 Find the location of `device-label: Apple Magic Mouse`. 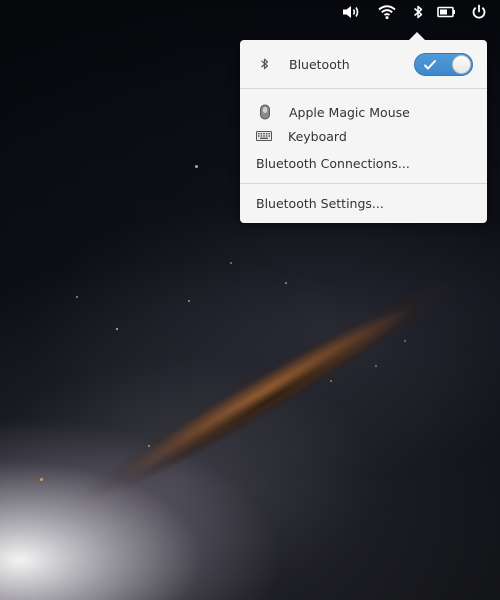

device-label: Apple Magic Mouse is located at coordinates (349, 112).